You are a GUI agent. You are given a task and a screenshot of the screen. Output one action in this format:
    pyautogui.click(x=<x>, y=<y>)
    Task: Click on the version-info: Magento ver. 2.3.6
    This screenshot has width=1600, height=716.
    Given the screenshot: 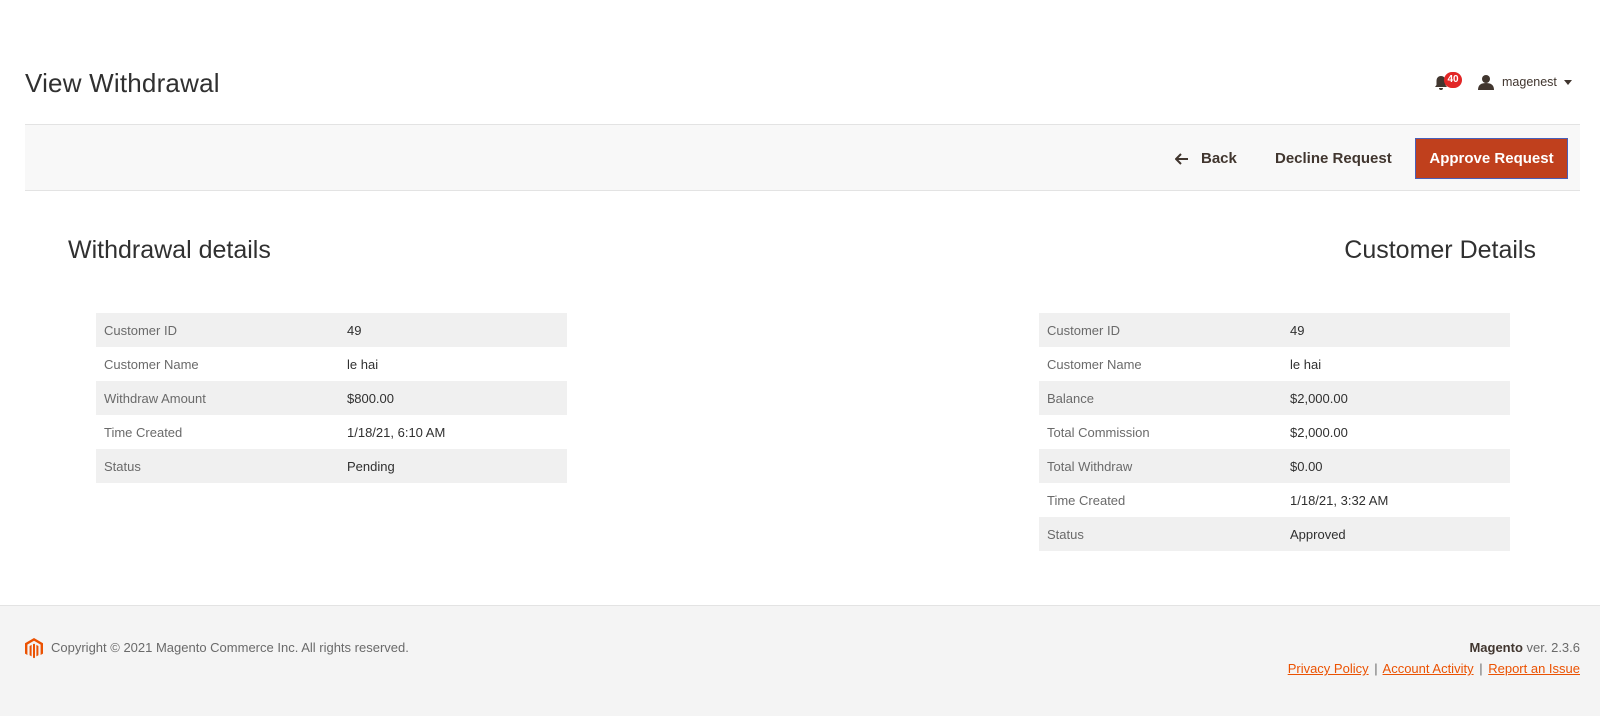 What is the action you would take?
    pyautogui.click(x=1524, y=647)
    